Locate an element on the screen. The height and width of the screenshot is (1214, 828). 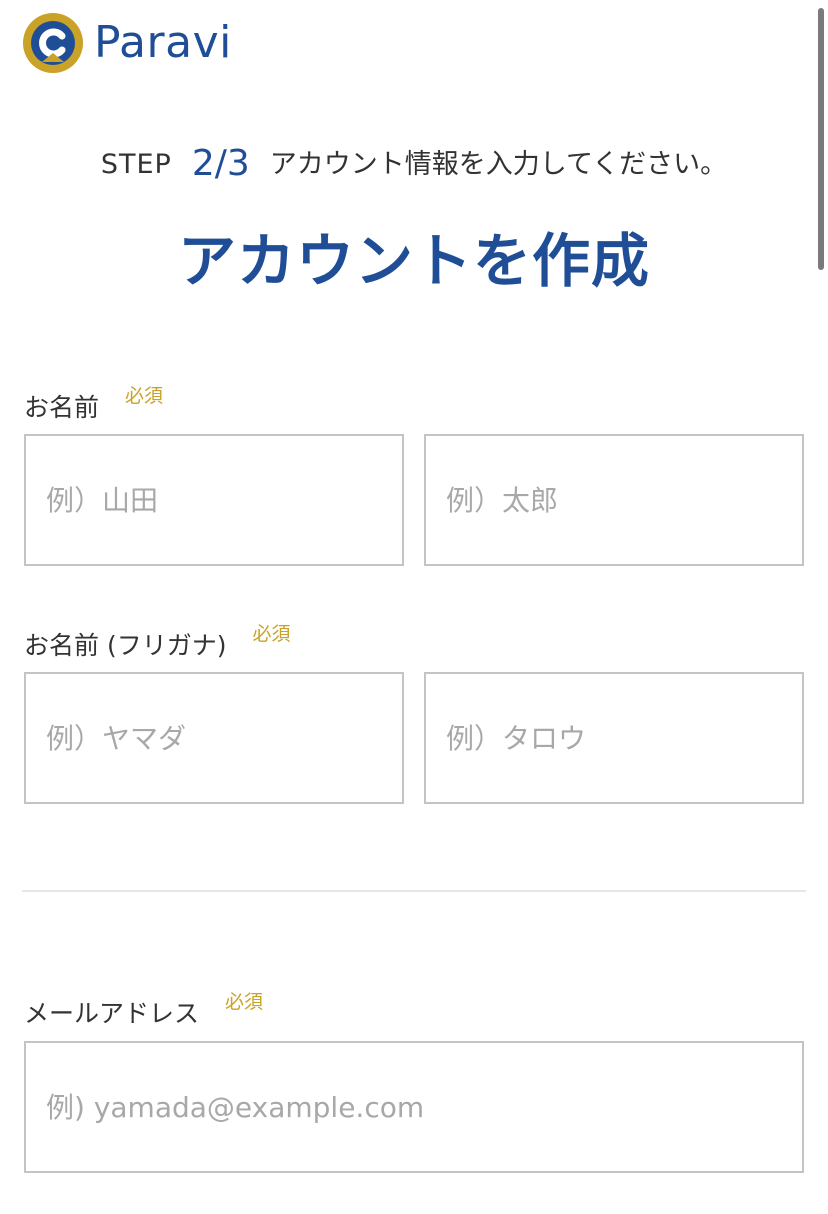
paravi-logo: Paravi is located at coordinates (127, 43).